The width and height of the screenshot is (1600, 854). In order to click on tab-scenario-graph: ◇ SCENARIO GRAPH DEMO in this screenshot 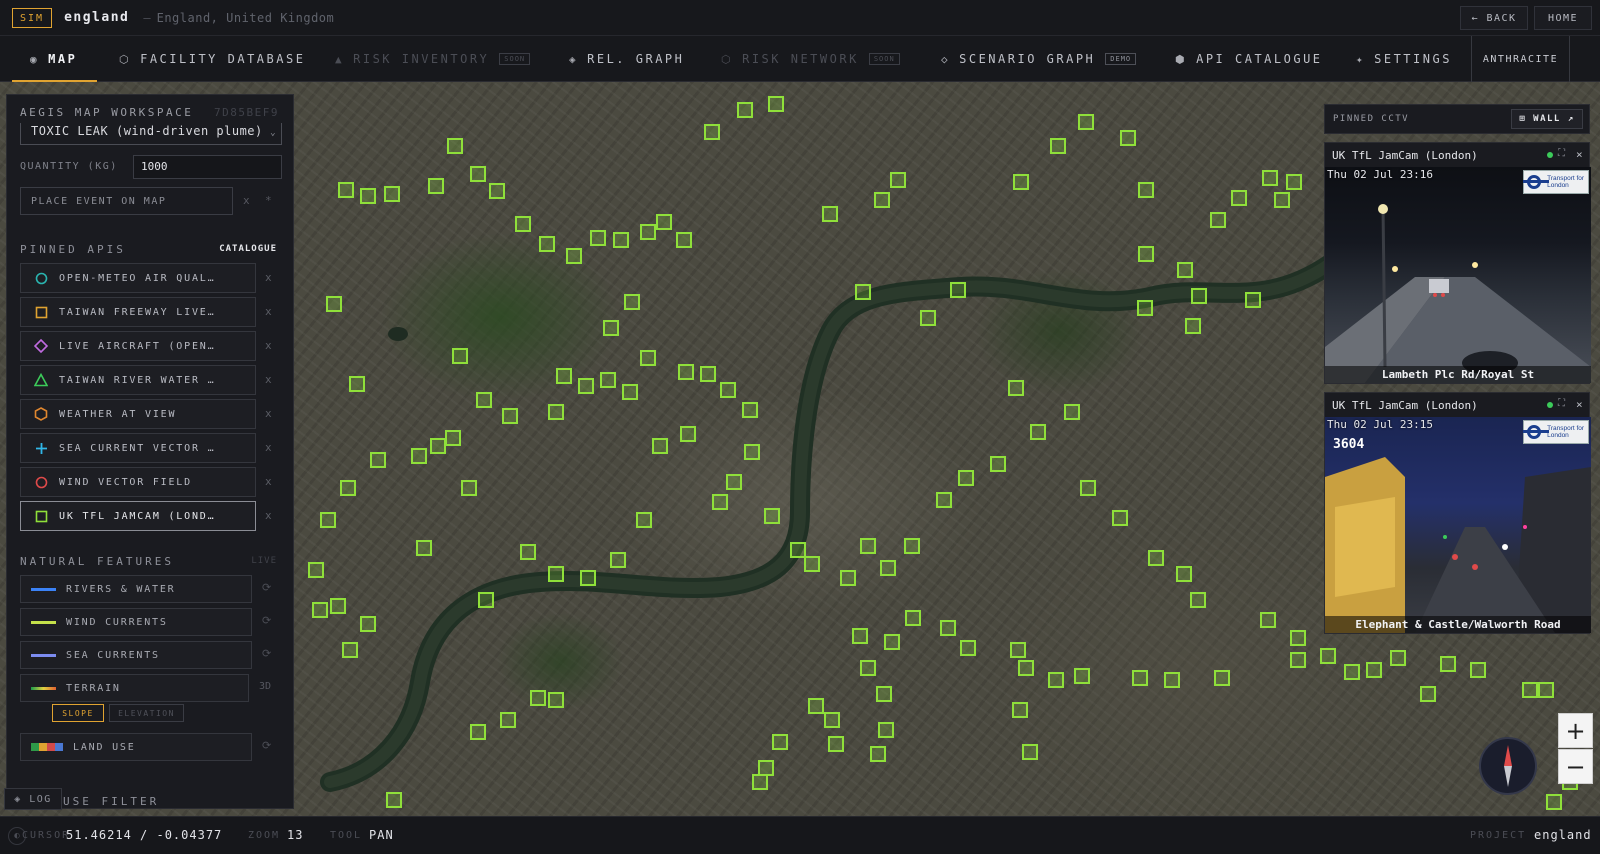, I will do `click(1039, 59)`.